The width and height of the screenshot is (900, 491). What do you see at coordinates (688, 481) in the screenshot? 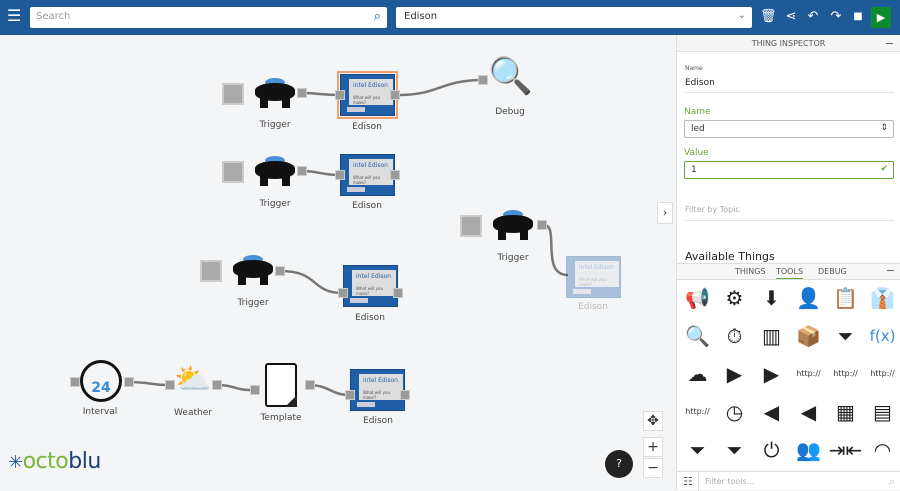
I see `list-view-icon: ☷` at bounding box center [688, 481].